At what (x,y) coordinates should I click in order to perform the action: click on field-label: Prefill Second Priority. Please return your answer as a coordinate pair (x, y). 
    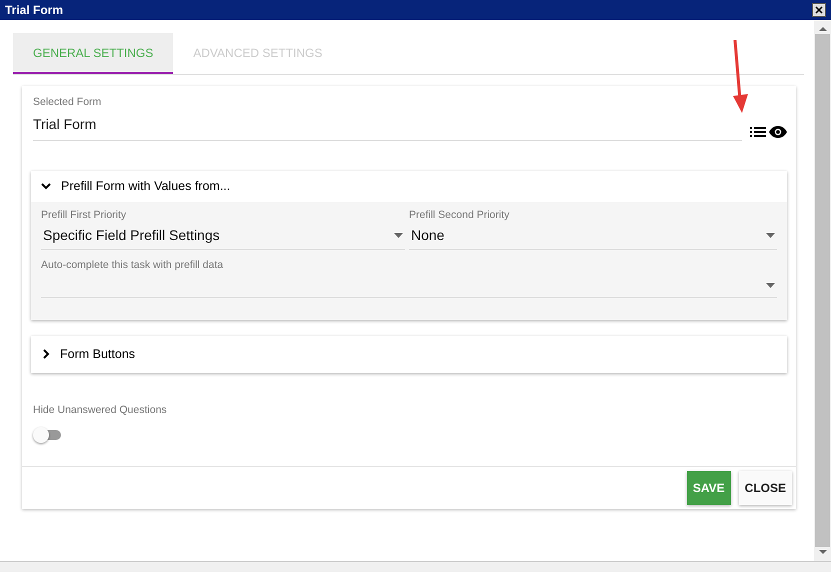
    Looking at the image, I should click on (459, 215).